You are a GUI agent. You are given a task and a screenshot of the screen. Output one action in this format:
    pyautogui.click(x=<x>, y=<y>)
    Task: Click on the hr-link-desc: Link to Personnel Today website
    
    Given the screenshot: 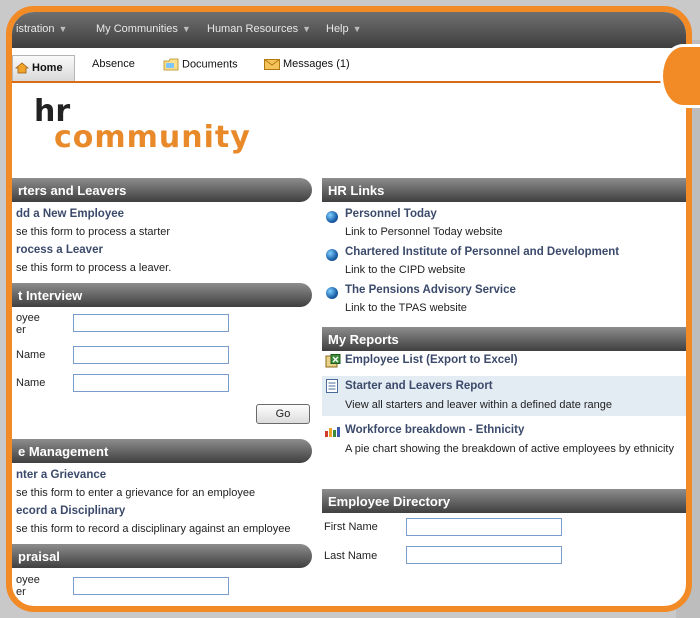 What is the action you would take?
    pyautogui.click(x=424, y=232)
    